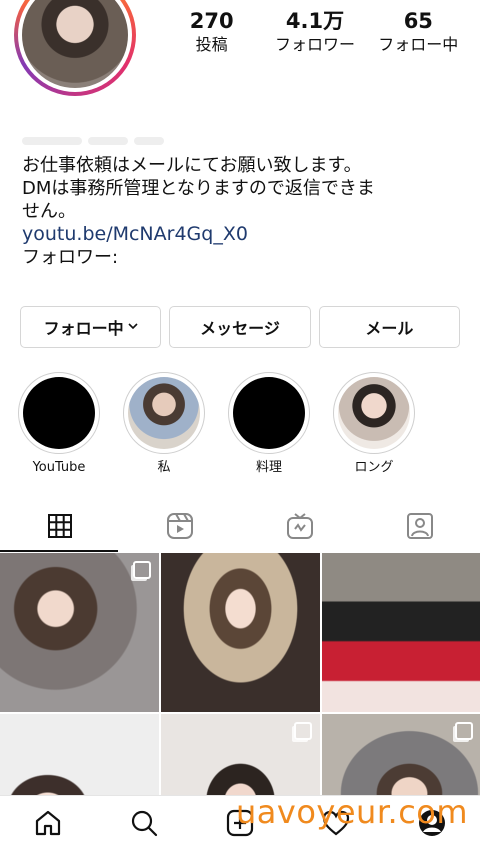  I want to click on avatar, so click(75, 44).